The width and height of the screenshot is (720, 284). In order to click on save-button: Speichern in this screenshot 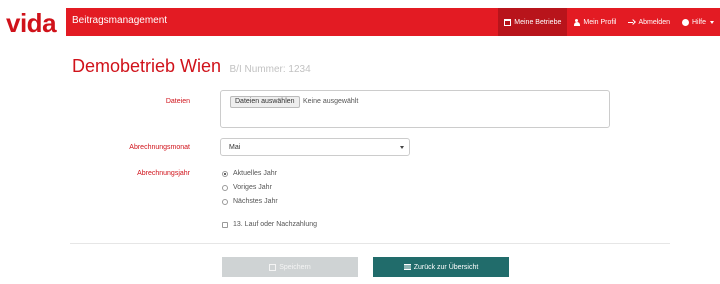, I will do `click(290, 267)`.